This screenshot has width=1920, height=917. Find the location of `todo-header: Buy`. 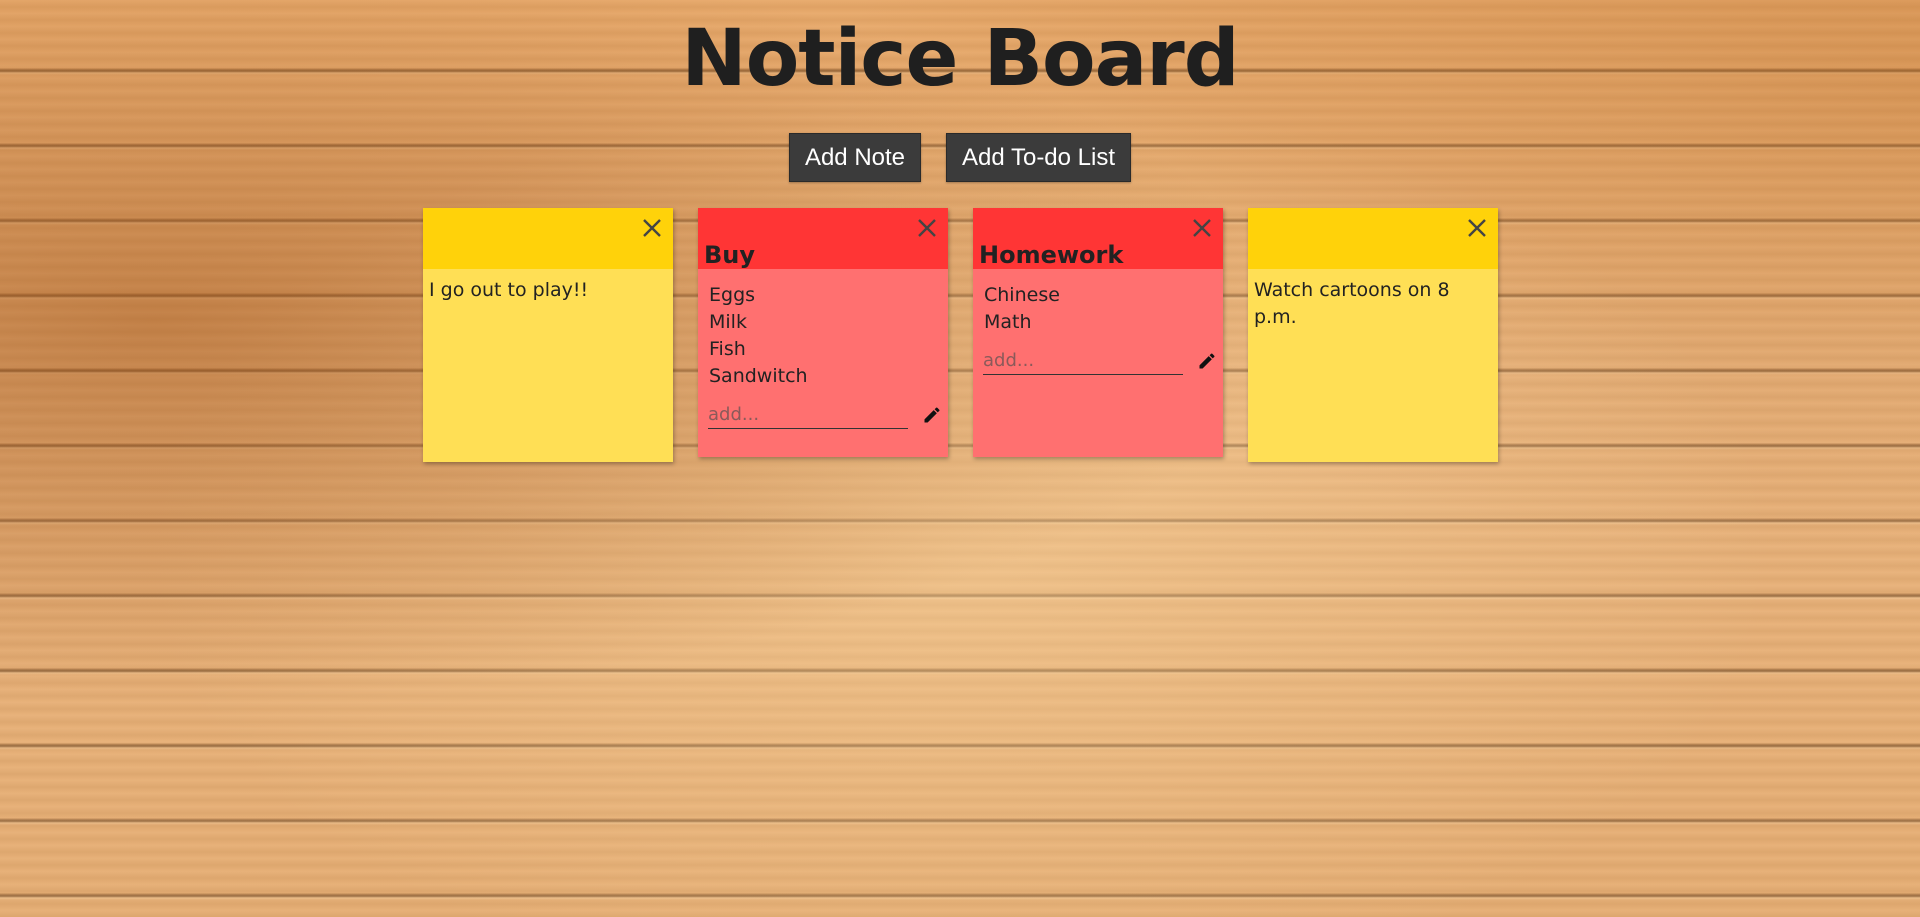

todo-header: Buy is located at coordinates (823, 238).